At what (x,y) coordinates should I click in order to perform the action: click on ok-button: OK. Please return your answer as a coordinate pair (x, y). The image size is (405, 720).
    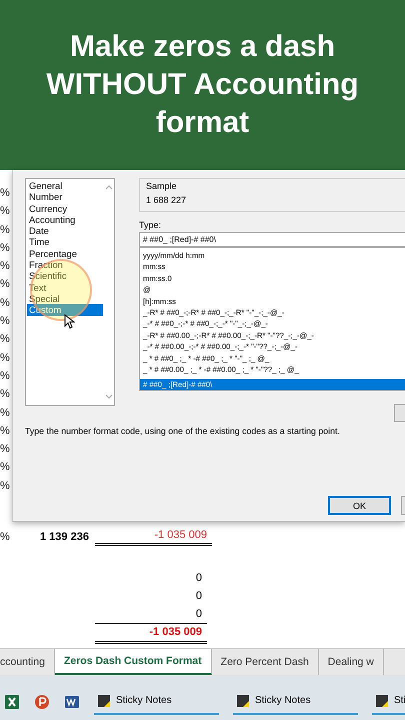
    Looking at the image, I should click on (359, 505).